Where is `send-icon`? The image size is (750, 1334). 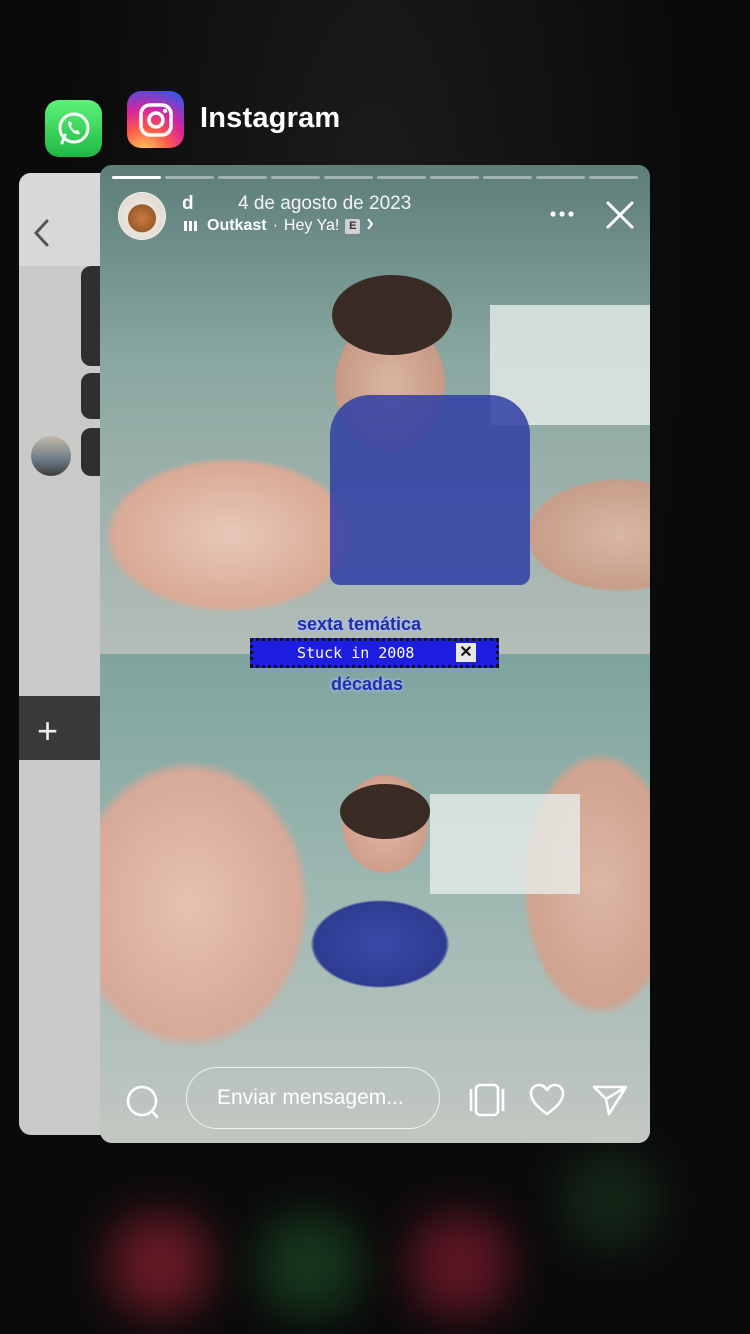 send-icon is located at coordinates (610, 1102).